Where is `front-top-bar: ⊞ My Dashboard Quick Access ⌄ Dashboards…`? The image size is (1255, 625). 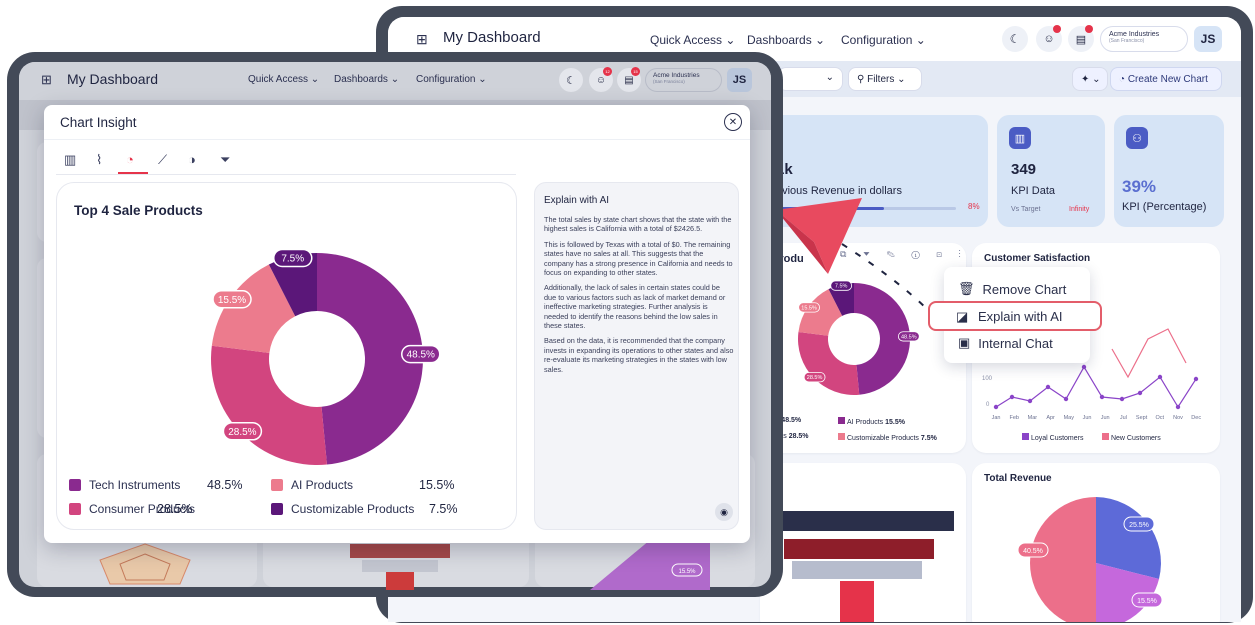 front-top-bar: ⊞ My Dashboard Quick Access ⌄ Dashboards… is located at coordinates (395, 81).